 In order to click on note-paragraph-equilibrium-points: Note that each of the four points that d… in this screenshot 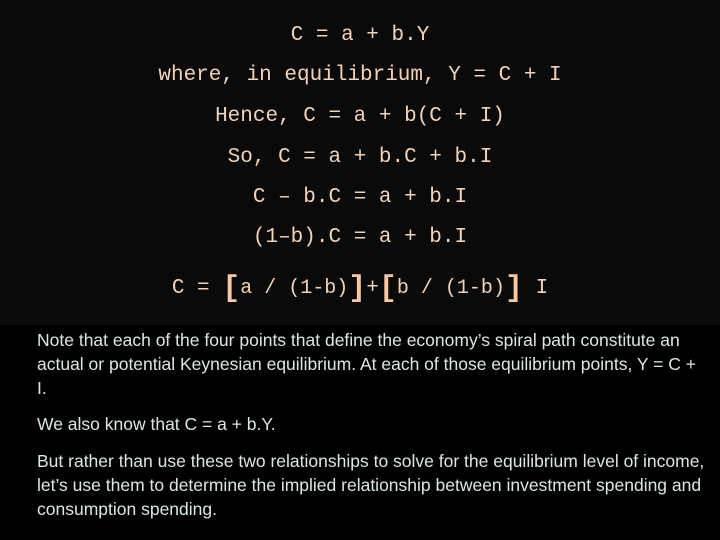, I will do `click(366, 364)`.